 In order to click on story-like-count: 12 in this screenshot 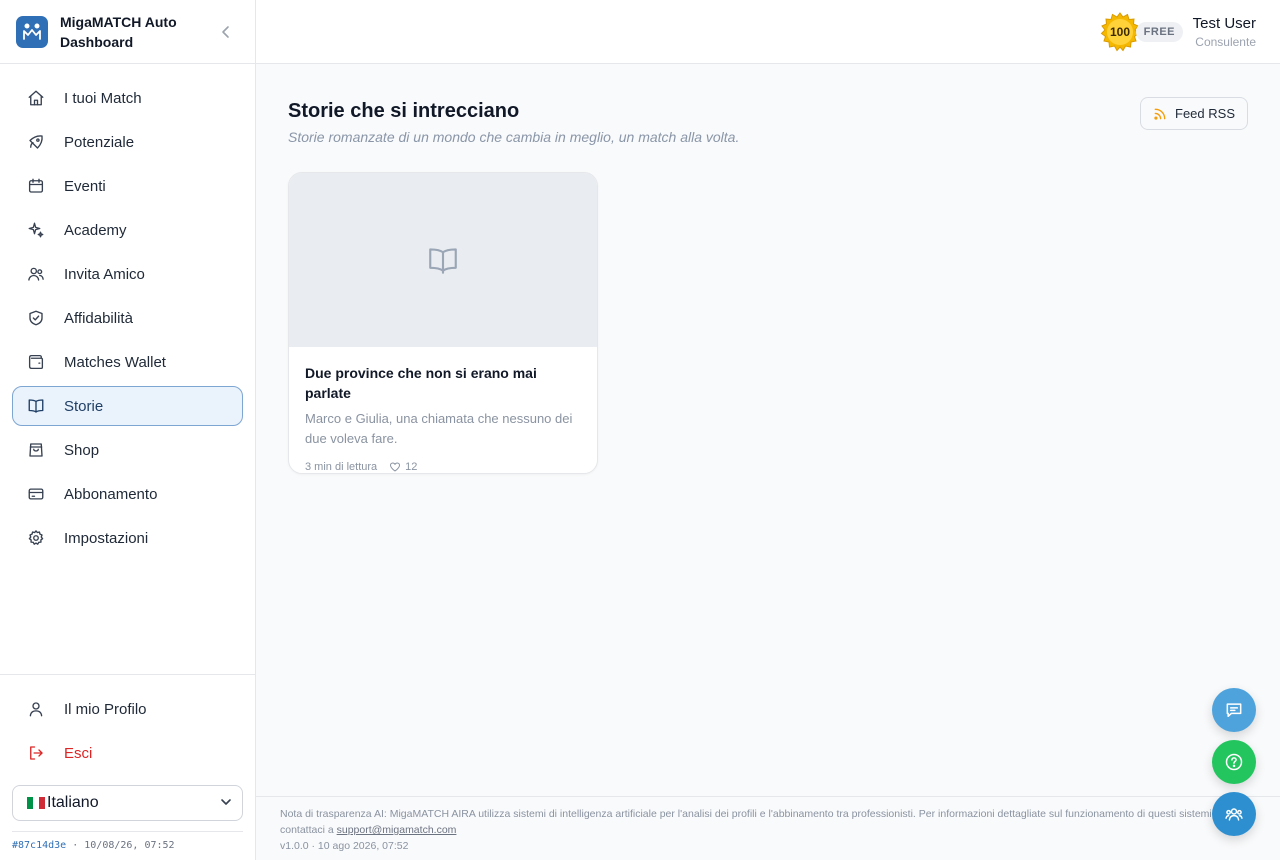, I will do `click(411, 467)`.